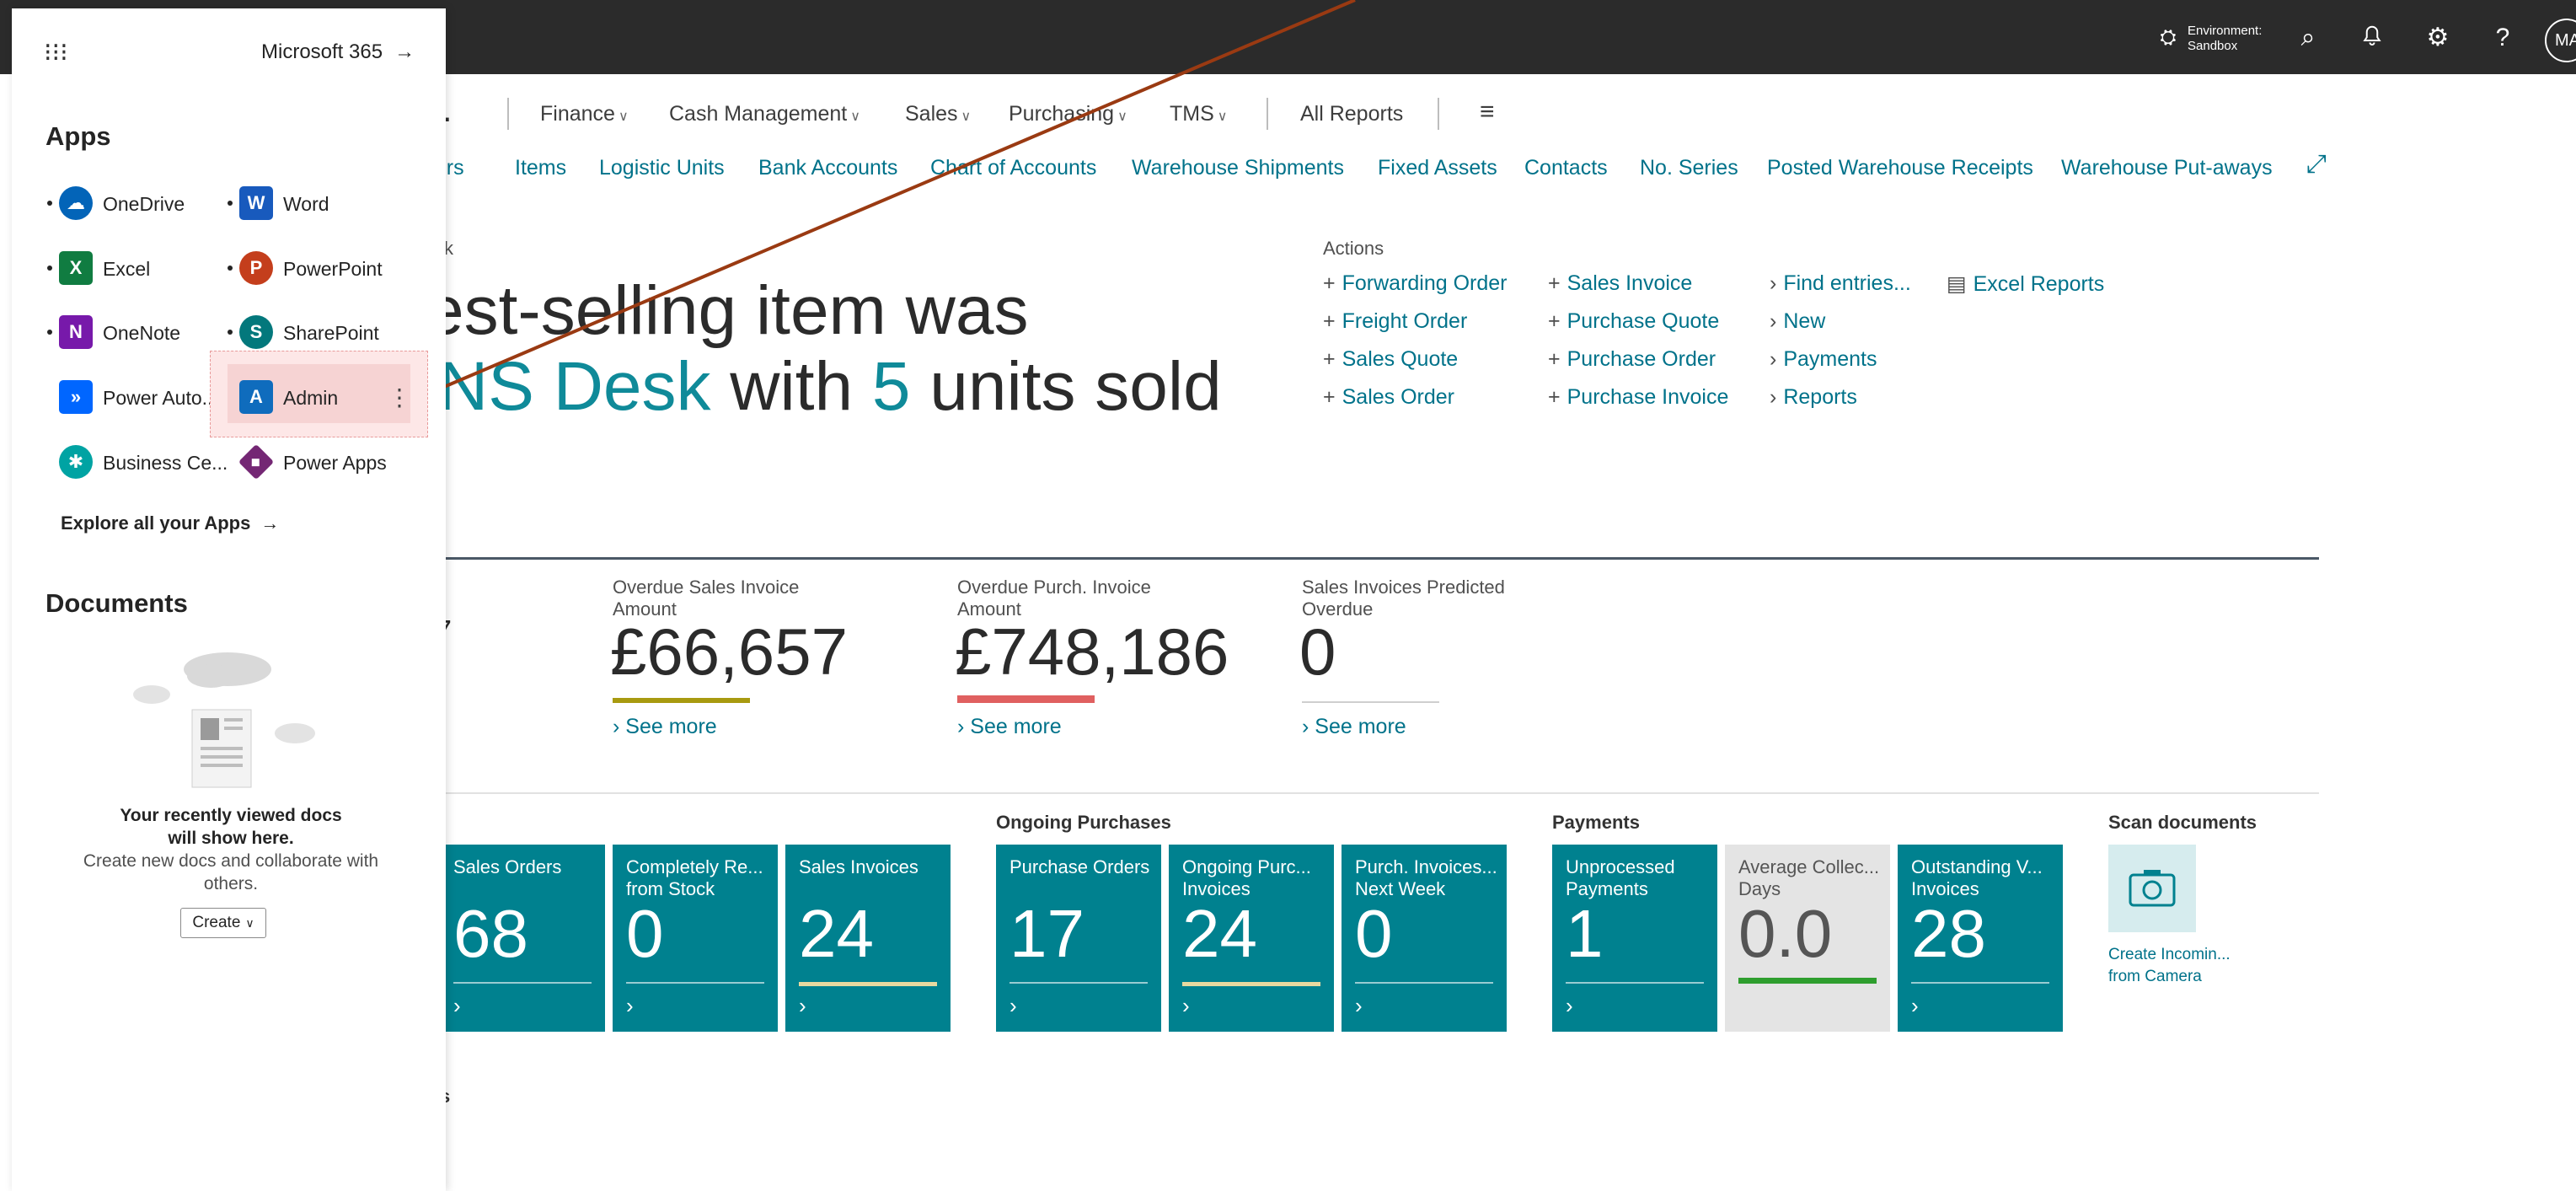 This screenshot has height=1191, width=2576. I want to click on app-power-apps: ◆ Power Apps, so click(323, 462).